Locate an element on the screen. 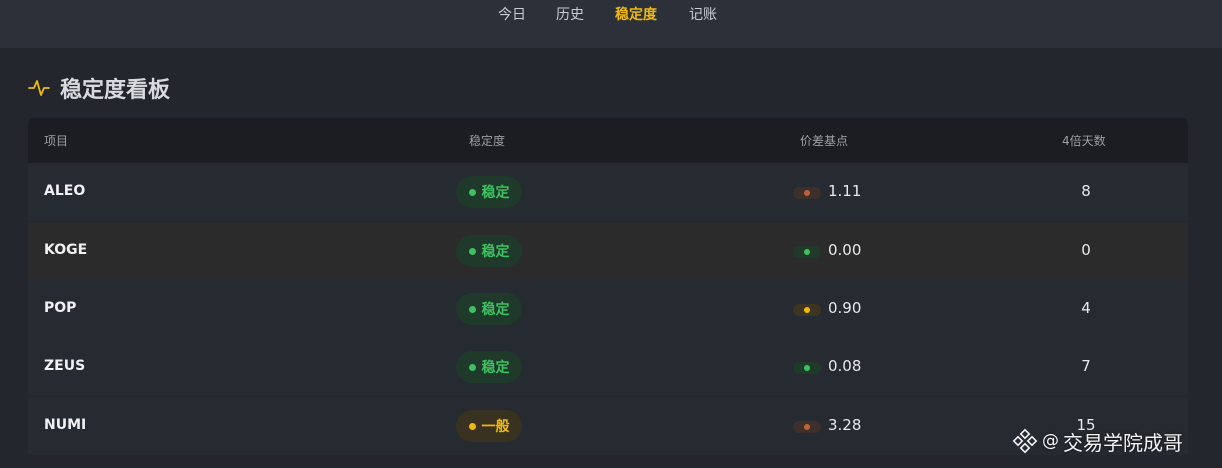 Image resolution: width=1222 pixels, height=468 pixels. days-value: 4 is located at coordinates (1086, 308).